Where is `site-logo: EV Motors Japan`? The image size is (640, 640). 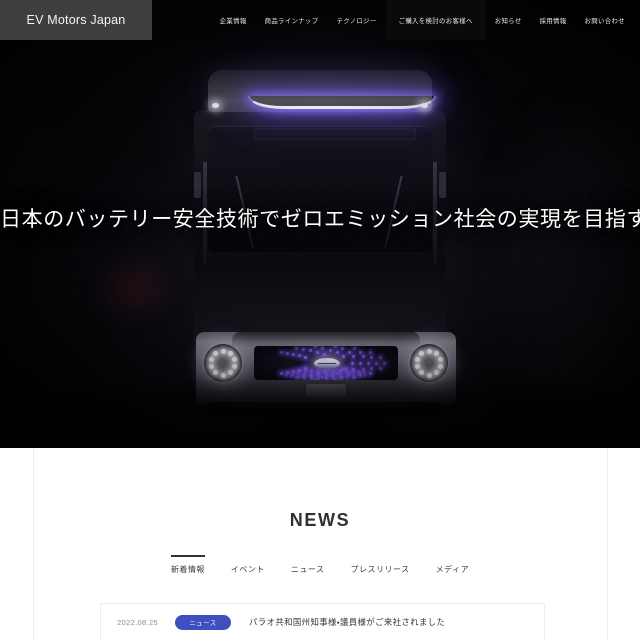 site-logo: EV Motors Japan is located at coordinates (76, 20).